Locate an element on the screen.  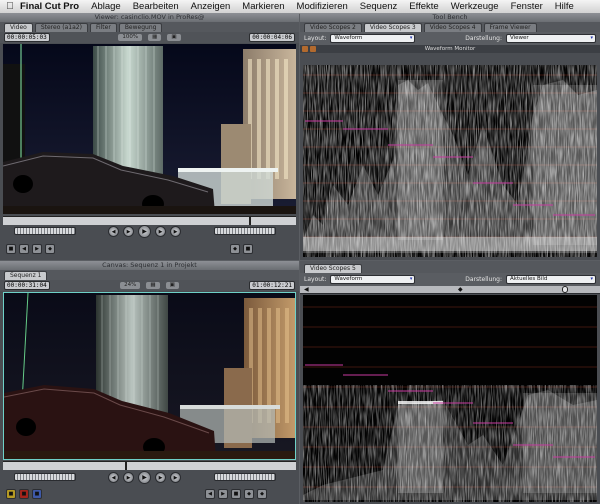
canvas-play-in-out-icon: ▶ is located at coordinates (128, 477).